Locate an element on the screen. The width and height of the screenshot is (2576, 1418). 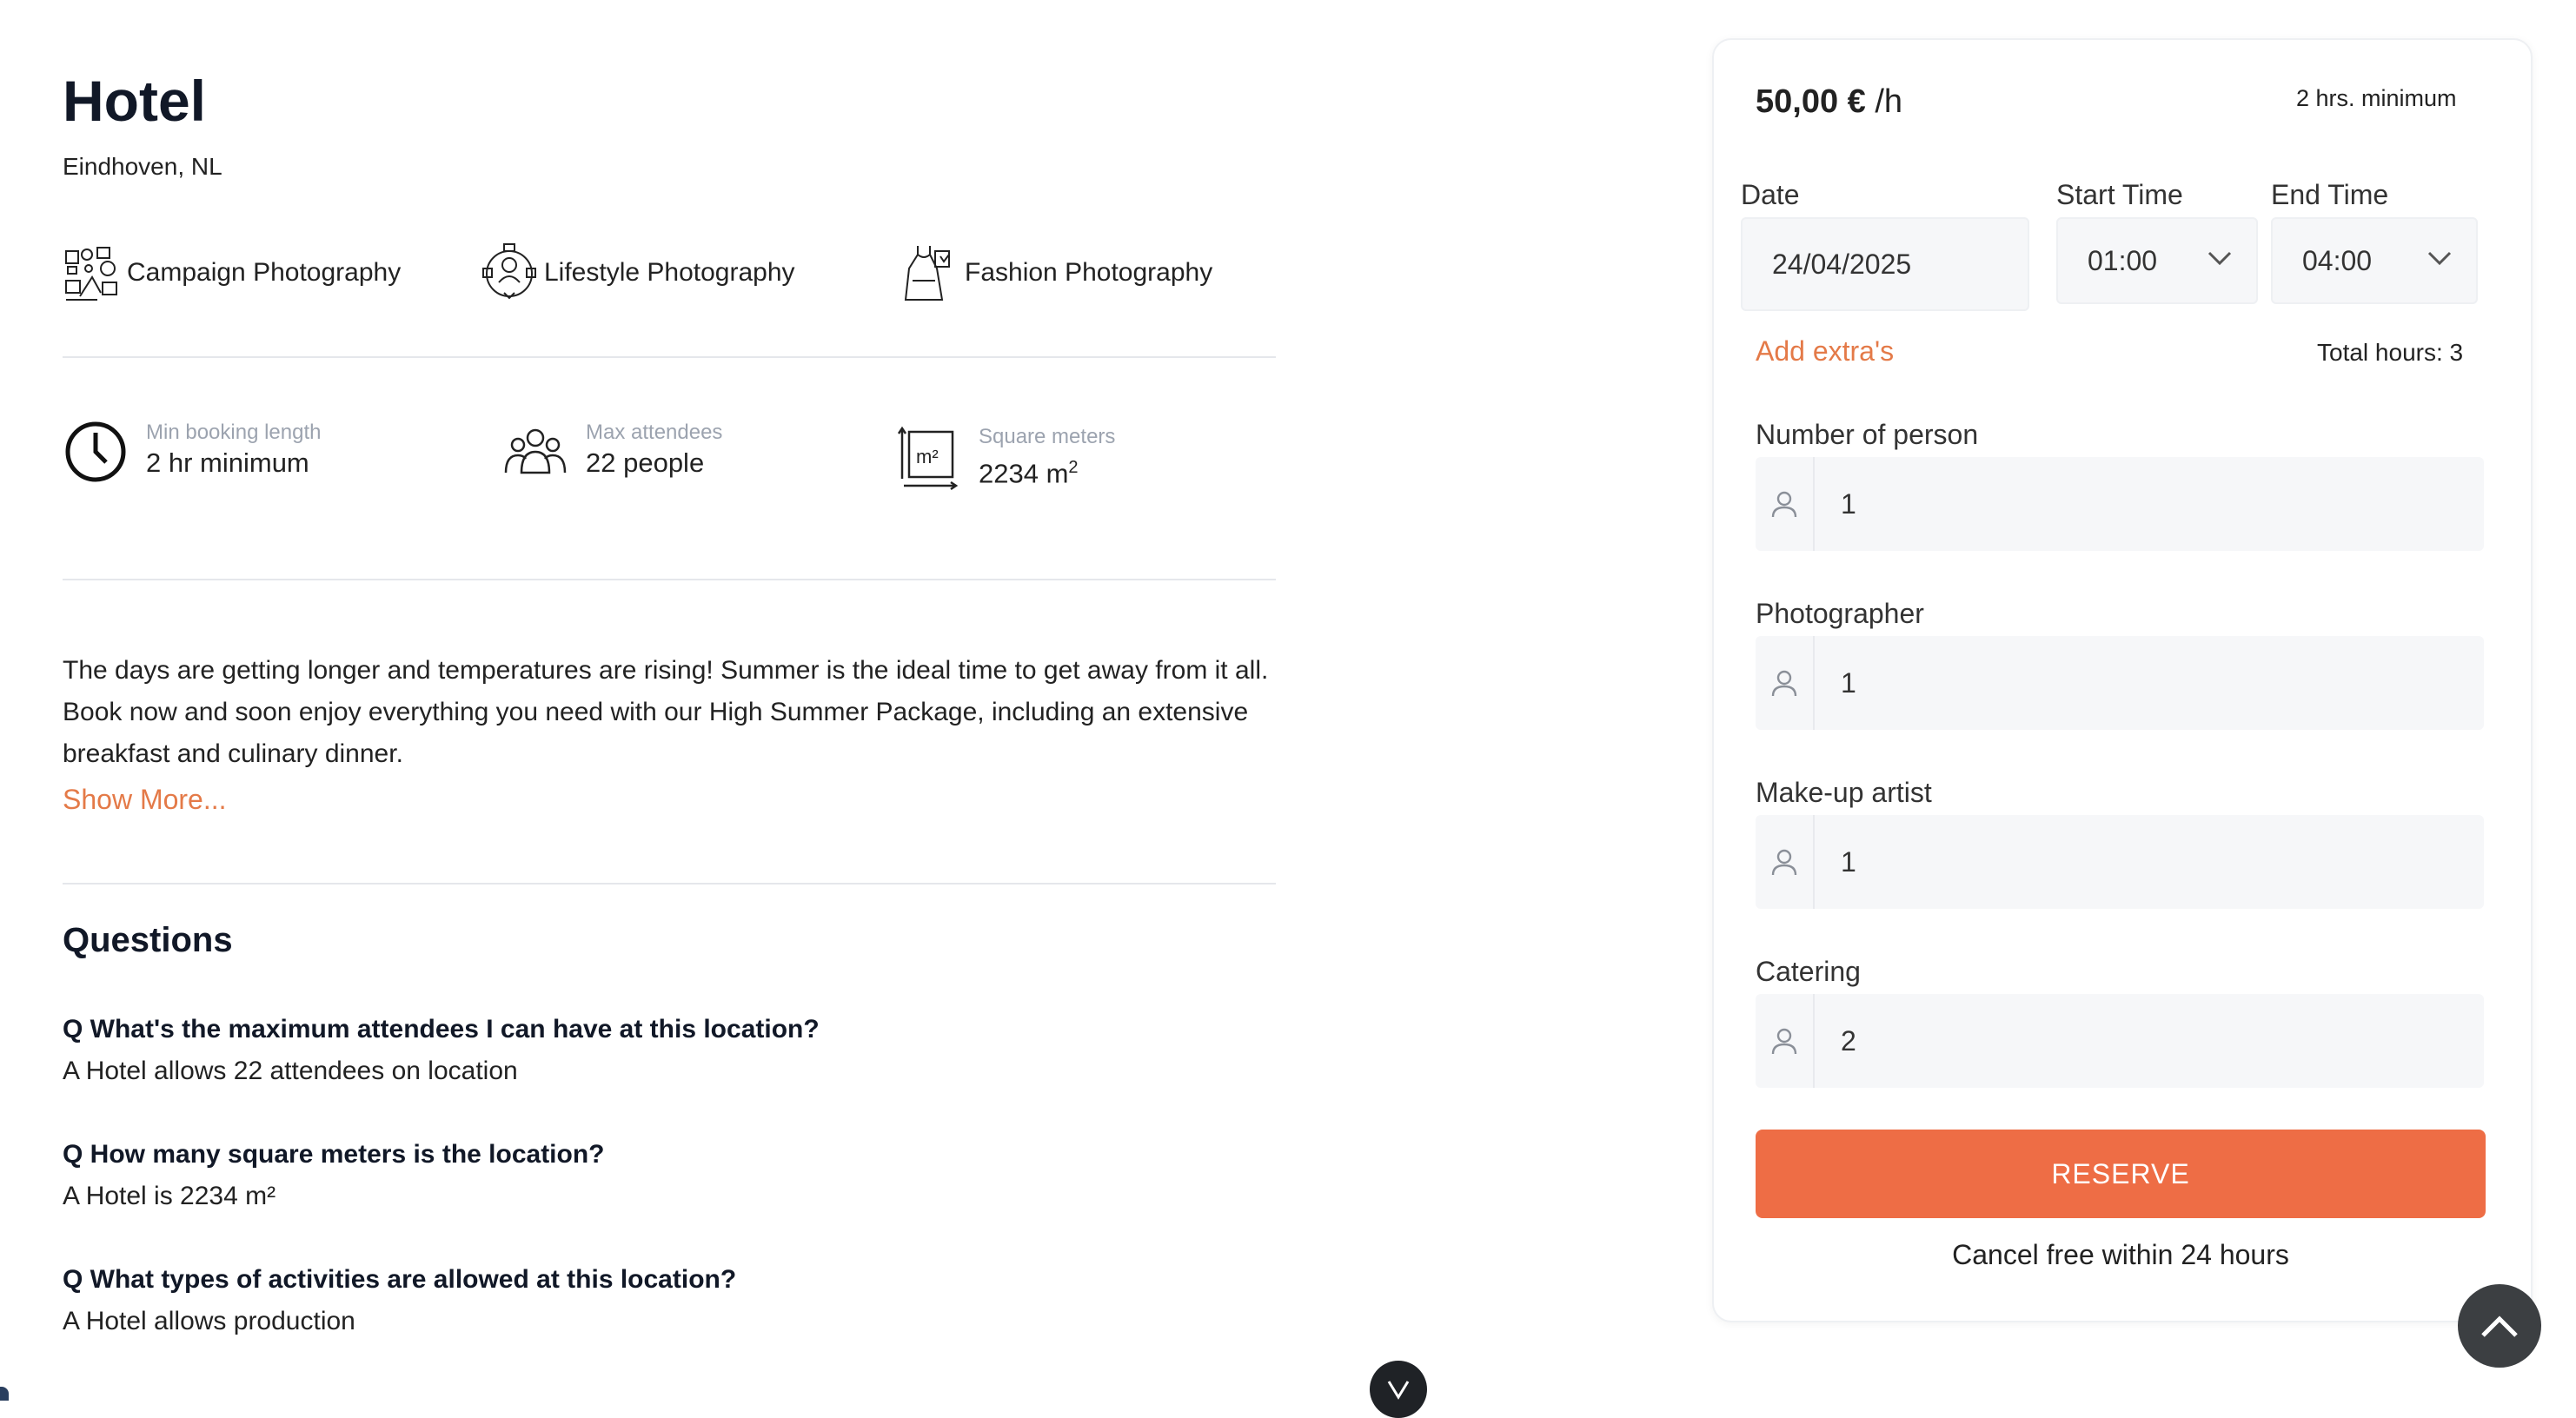
chevron-up-icon is located at coordinates (2499, 1326).